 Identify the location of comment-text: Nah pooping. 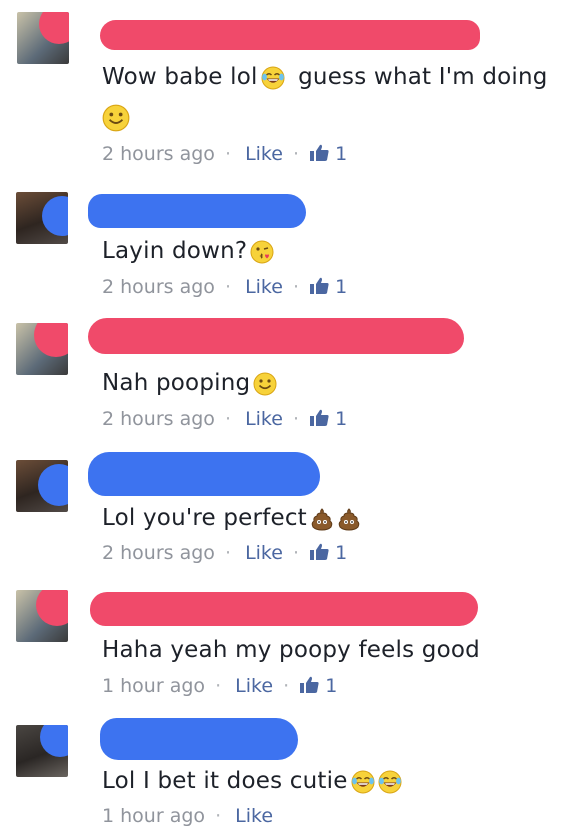
(190, 383).